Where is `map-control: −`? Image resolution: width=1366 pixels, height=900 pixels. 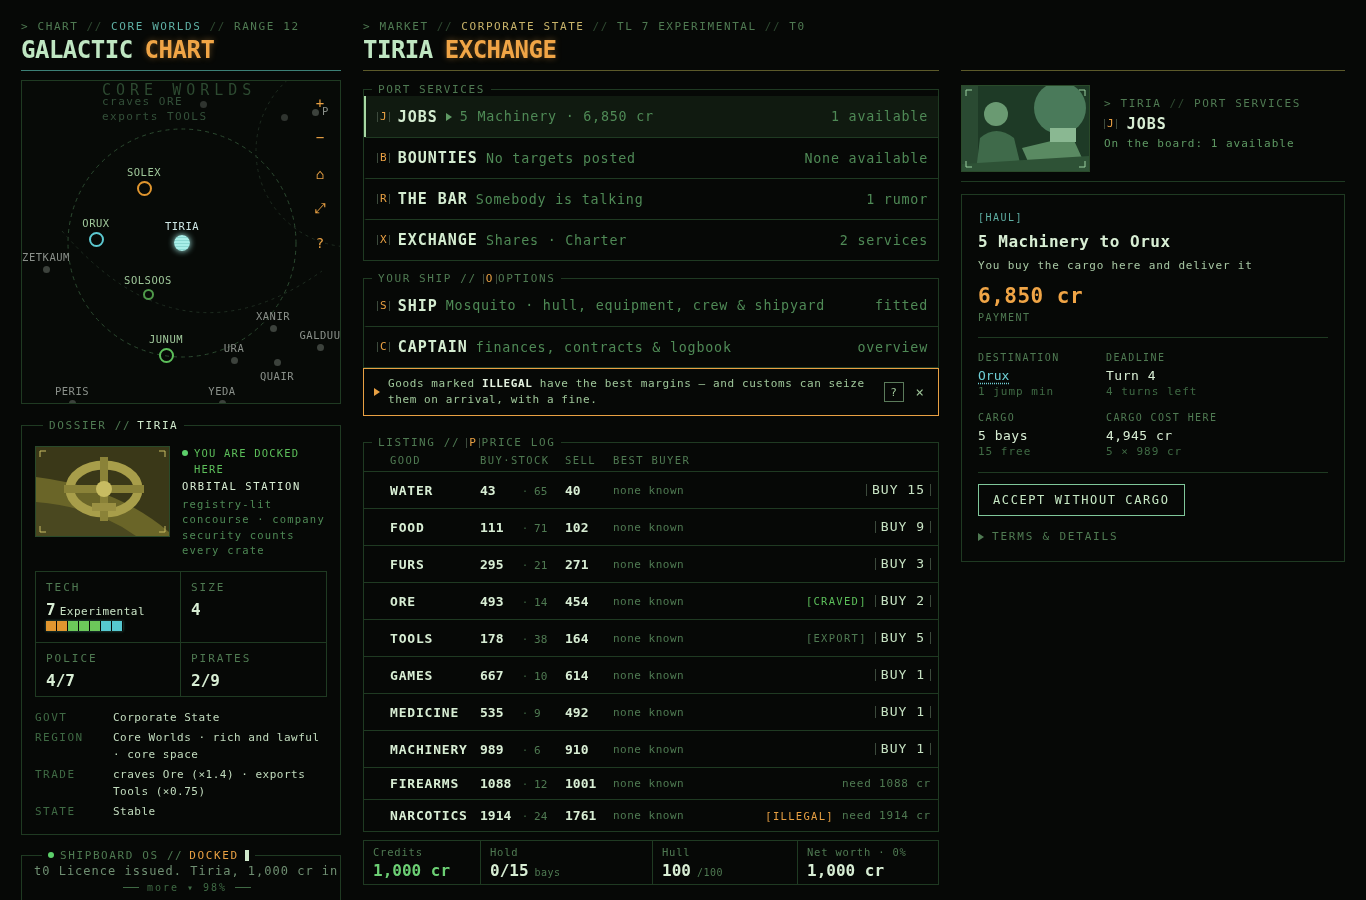 map-control: − is located at coordinates (320, 137).